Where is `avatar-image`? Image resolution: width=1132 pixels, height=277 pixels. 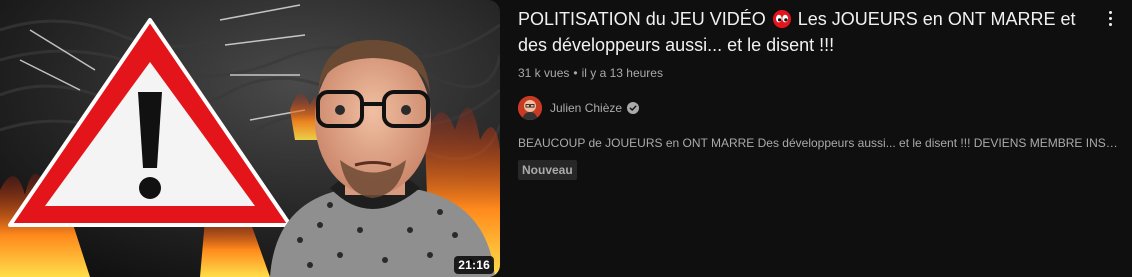
avatar-image is located at coordinates (530, 108).